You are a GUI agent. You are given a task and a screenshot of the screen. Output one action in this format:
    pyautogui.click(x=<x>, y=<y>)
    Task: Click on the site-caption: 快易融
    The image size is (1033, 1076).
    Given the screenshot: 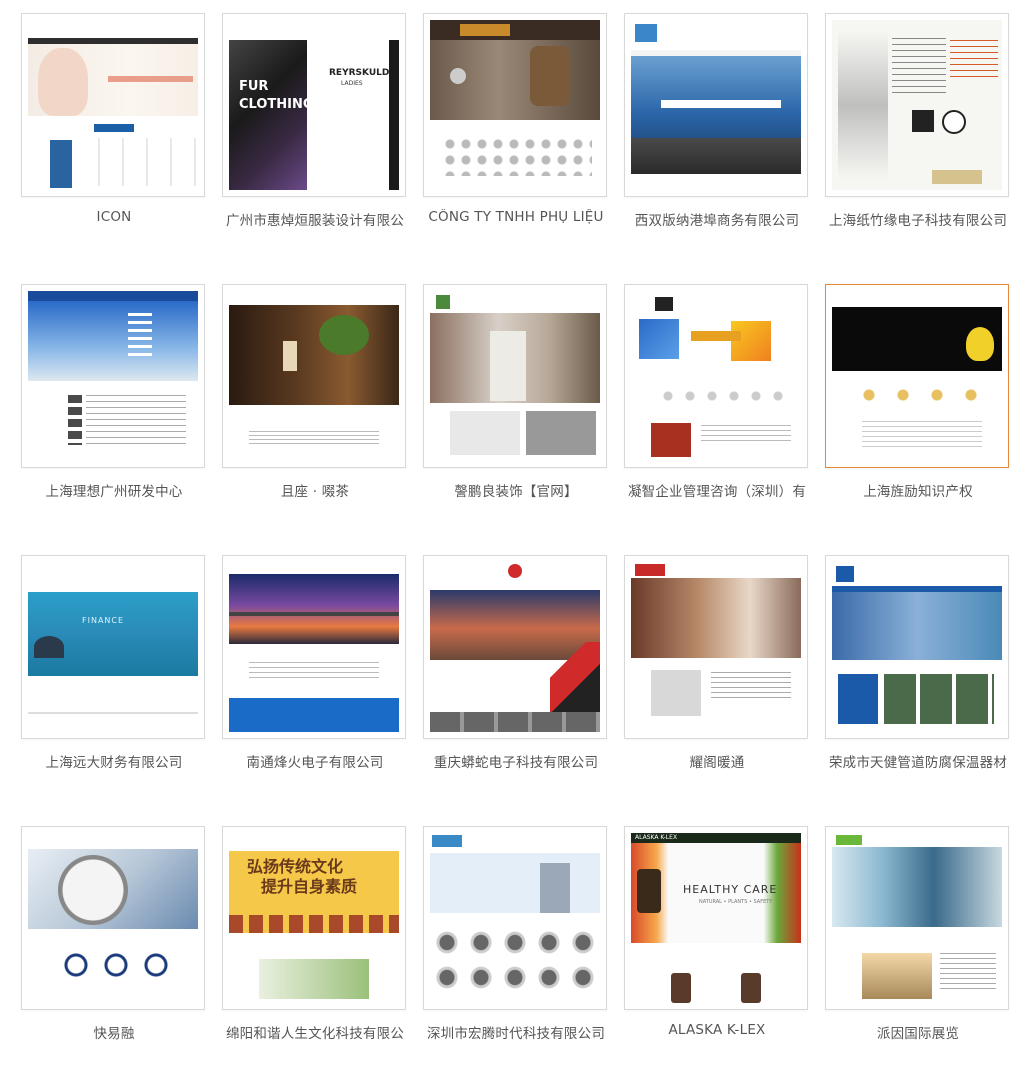 What is the action you would take?
    pyautogui.click(x=114, y=1032)
    